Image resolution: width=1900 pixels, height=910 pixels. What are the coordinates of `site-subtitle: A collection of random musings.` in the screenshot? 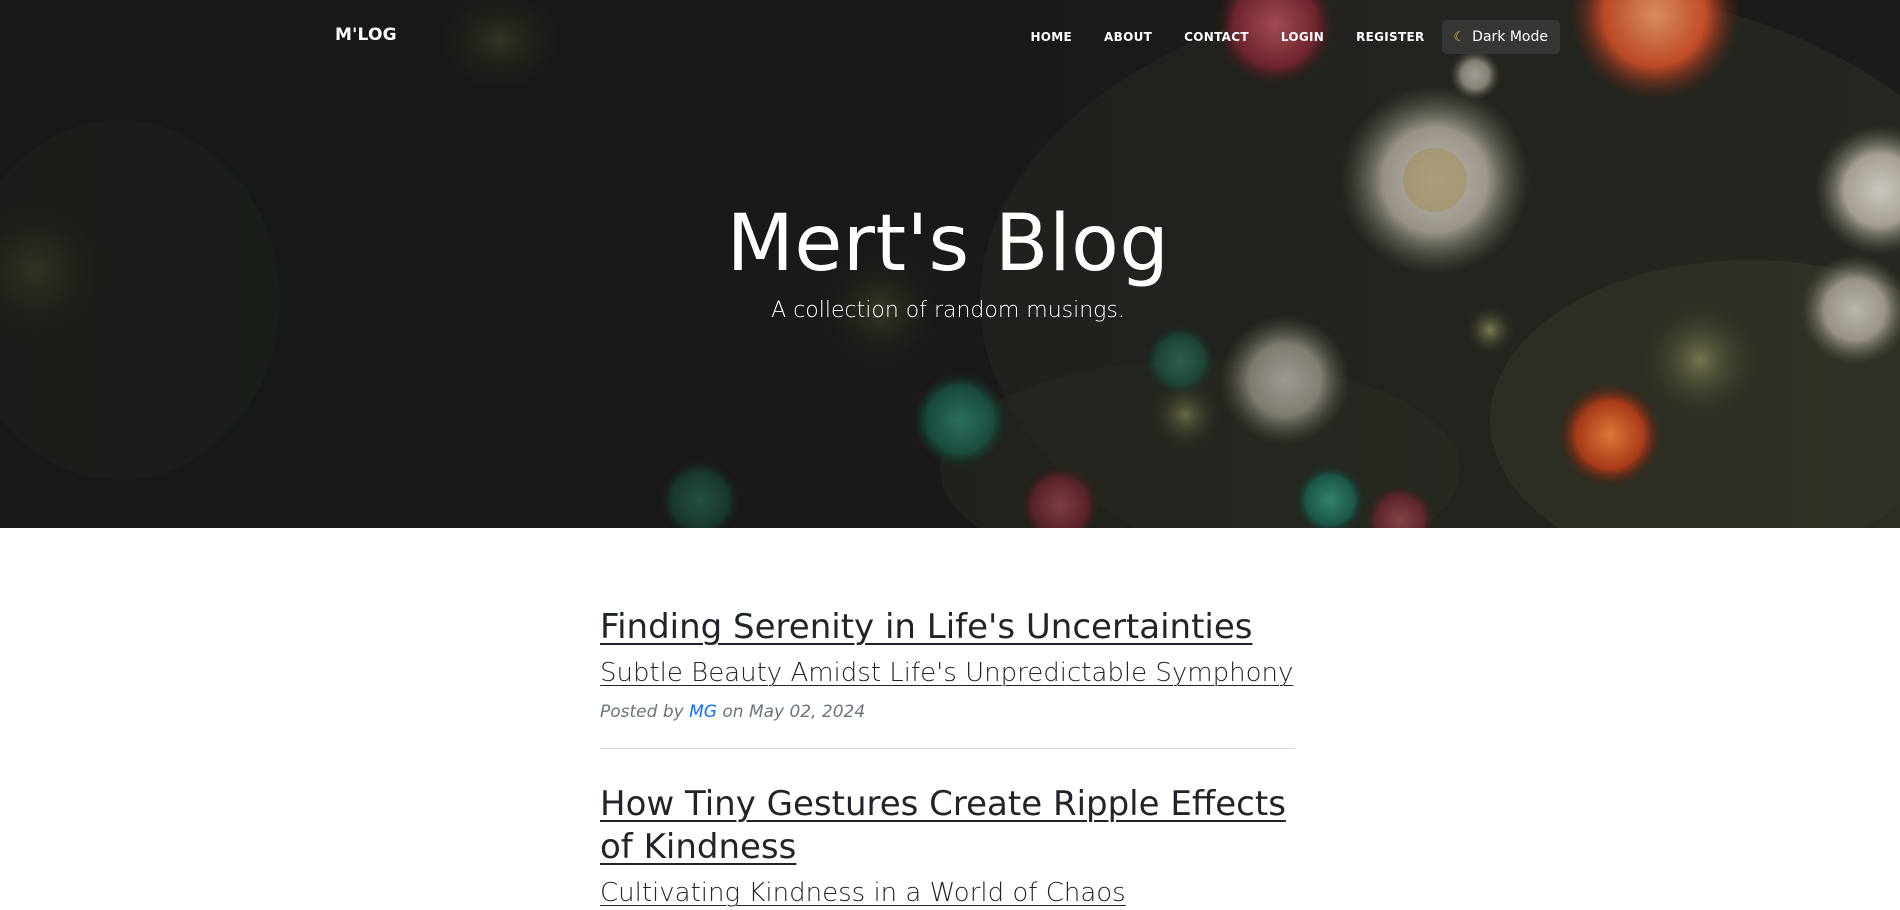 It's located at (948, 310).